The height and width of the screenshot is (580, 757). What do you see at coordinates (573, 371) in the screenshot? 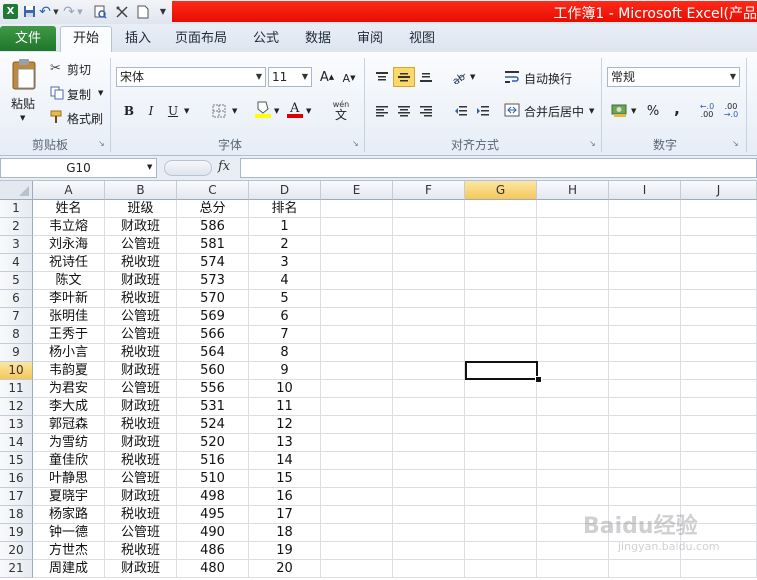
I see `cell-H10` at bounding box center [573, 371].